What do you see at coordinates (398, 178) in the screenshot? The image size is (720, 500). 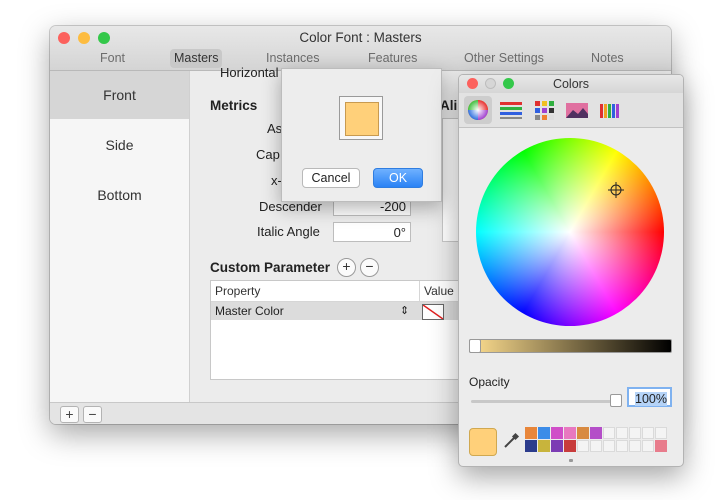 I see `ok-button: OK` at bounding box center [398, 178].